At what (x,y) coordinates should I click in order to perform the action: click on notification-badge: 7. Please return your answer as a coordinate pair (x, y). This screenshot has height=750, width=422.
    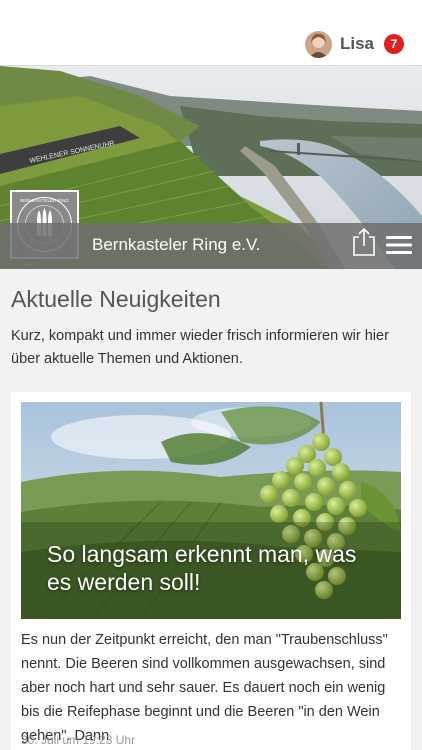
    Looking at the image, I should click on (394, 44).